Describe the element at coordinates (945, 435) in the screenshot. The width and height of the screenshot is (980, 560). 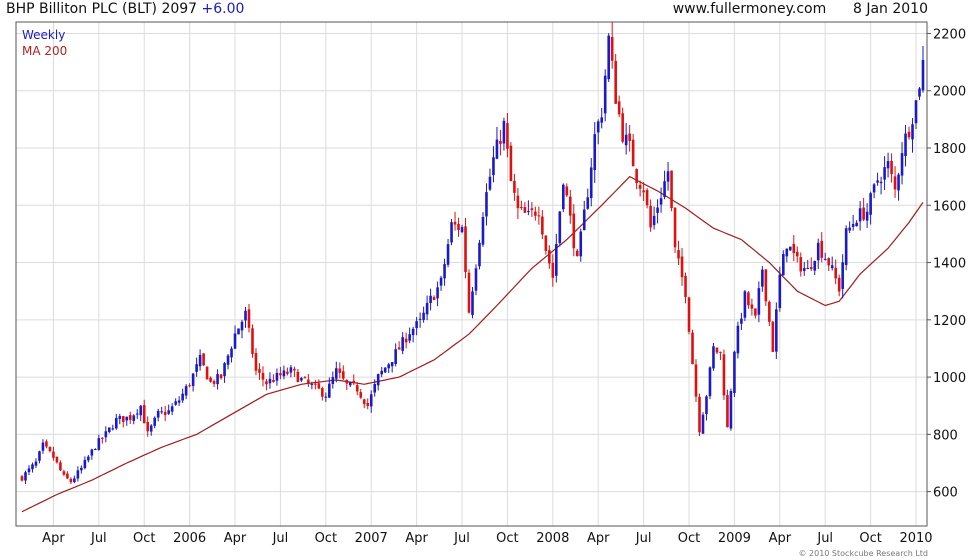
I see `y-tick-label: 800` at that location.